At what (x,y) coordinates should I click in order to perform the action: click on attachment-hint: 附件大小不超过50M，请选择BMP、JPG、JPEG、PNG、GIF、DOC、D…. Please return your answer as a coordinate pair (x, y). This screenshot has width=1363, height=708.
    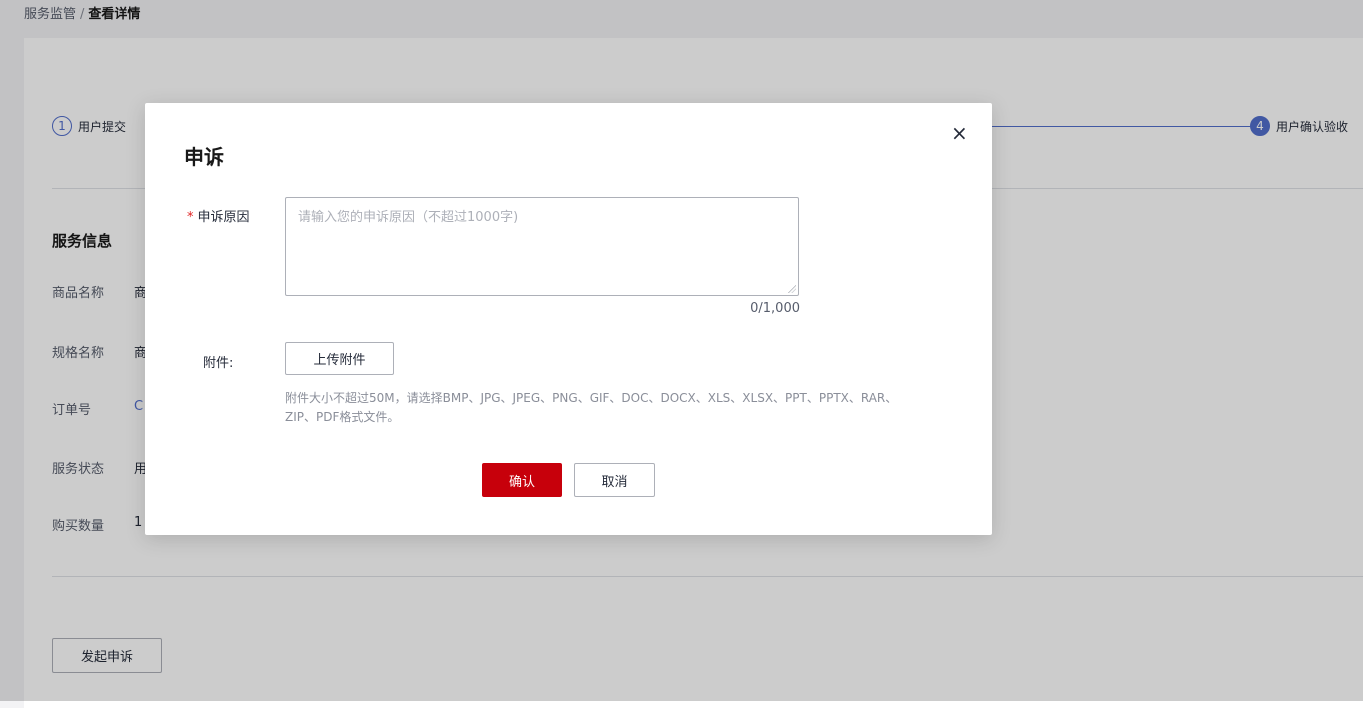
    Looking at the image, I should click on (591, 407).